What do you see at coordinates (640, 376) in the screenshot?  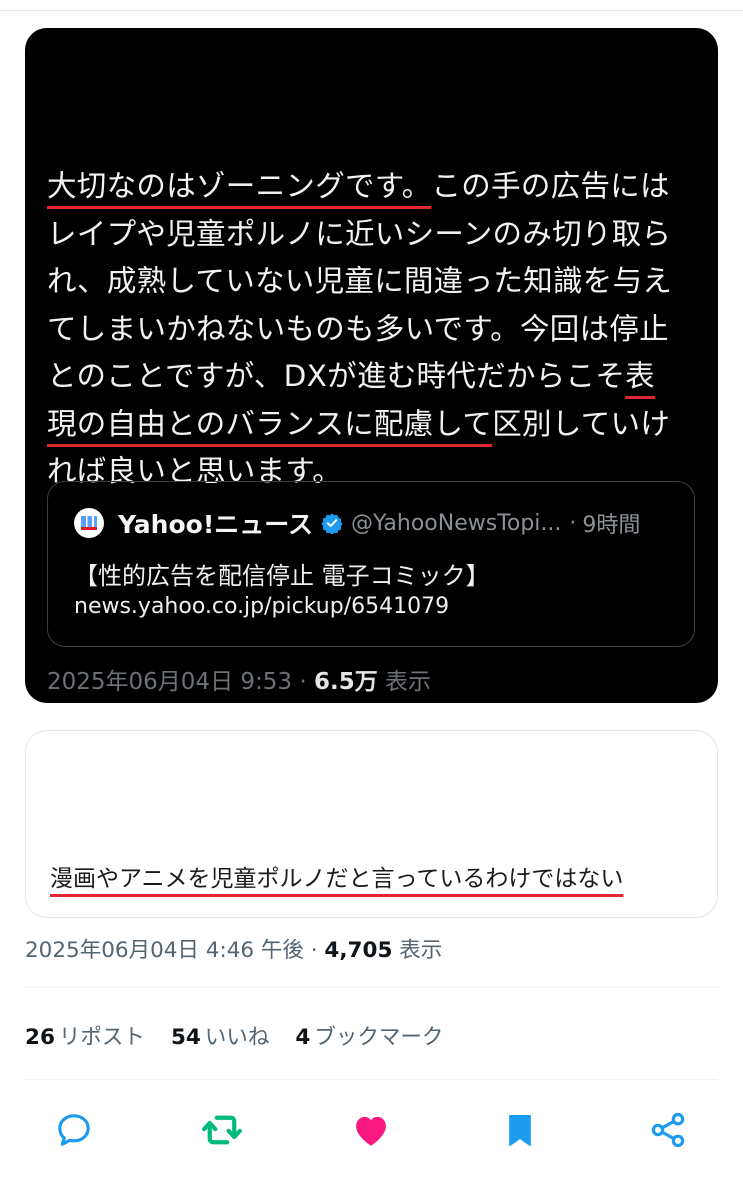 I see `underlined-phrase: 表` at bounding box center [640, 376].